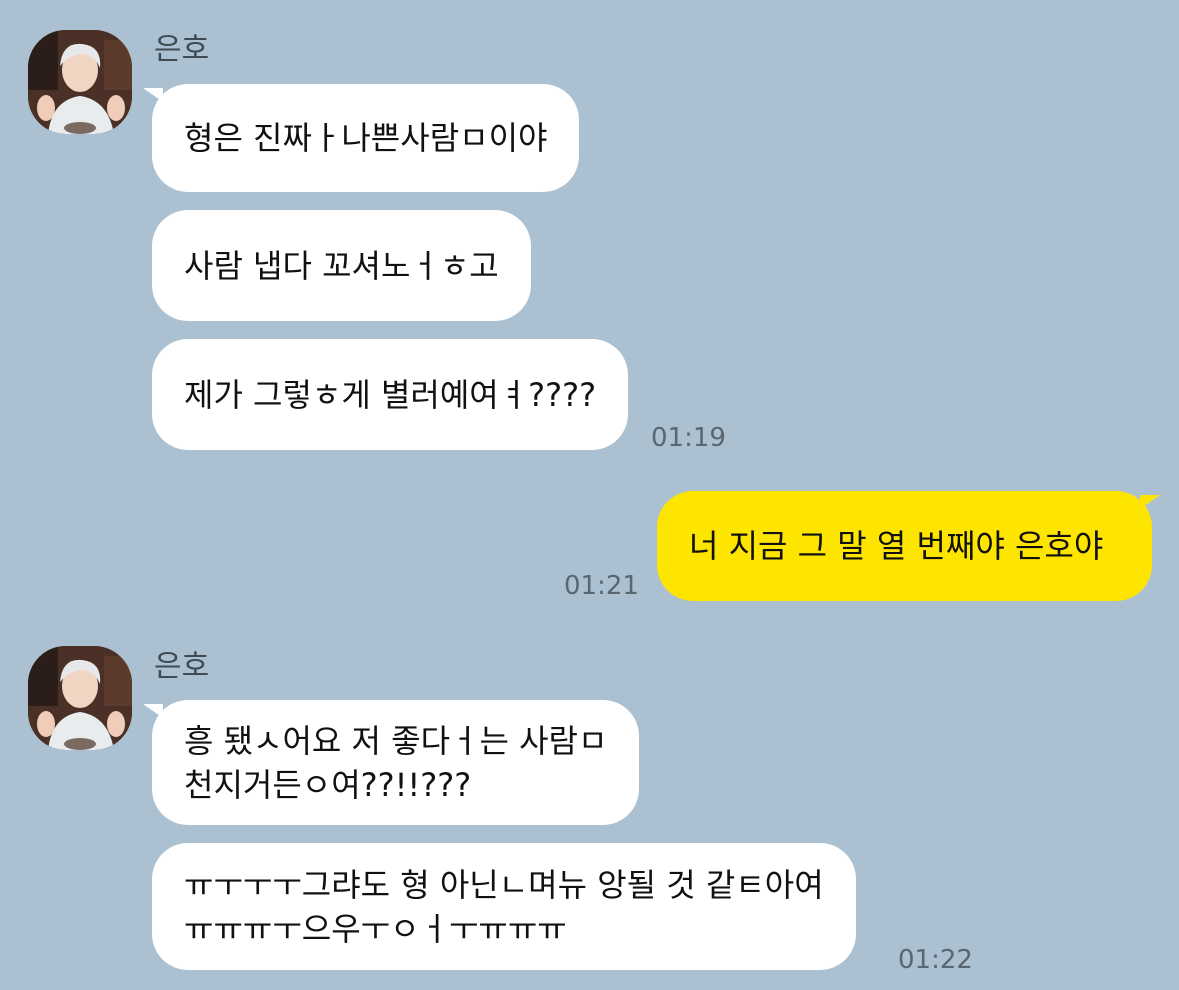 The width and height of the screenshot is (1179, 990). What do you see at coordinates (390, 394) in the screenshot?
I see `message-bubble: 제가 그렇ㅎ게 별러예여ㅕ????` at bounding box center [390, 394].